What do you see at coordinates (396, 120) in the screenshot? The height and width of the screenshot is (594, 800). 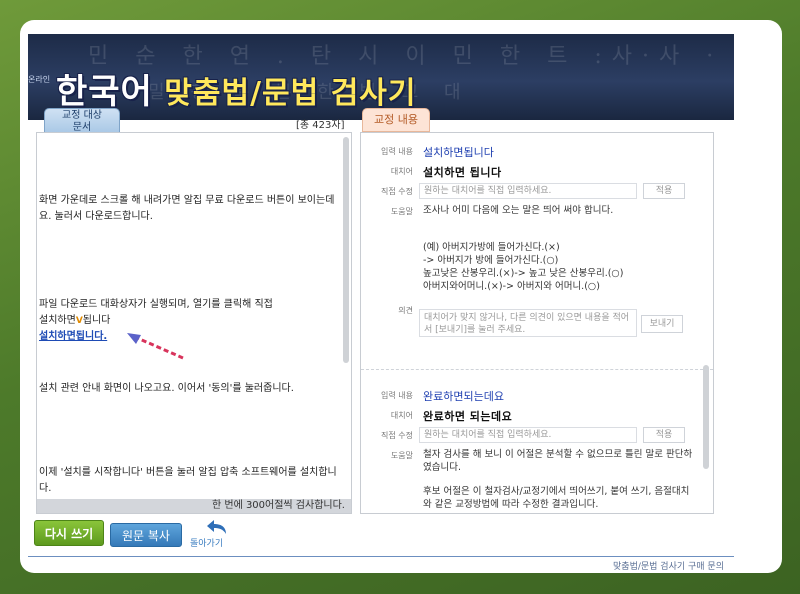 I see `tab-correction-content: 교정 내용` at bounding box center [396, 120].